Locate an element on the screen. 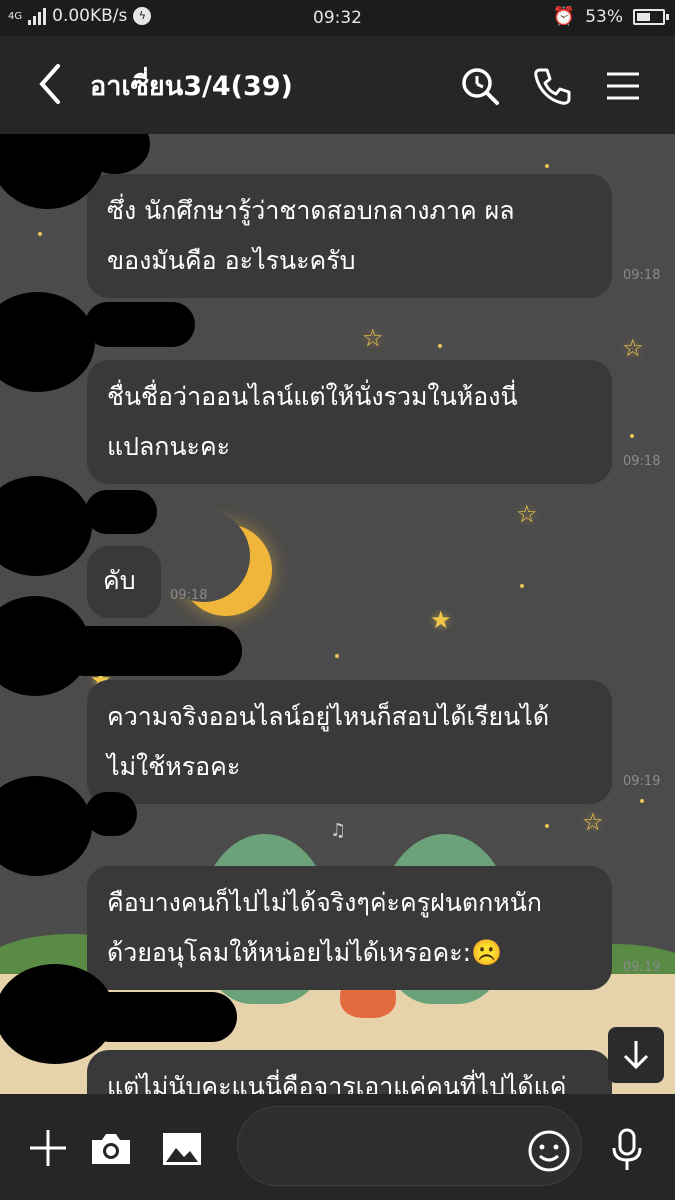  music-note-icon: ♫ is located at coordinates (338, 830).